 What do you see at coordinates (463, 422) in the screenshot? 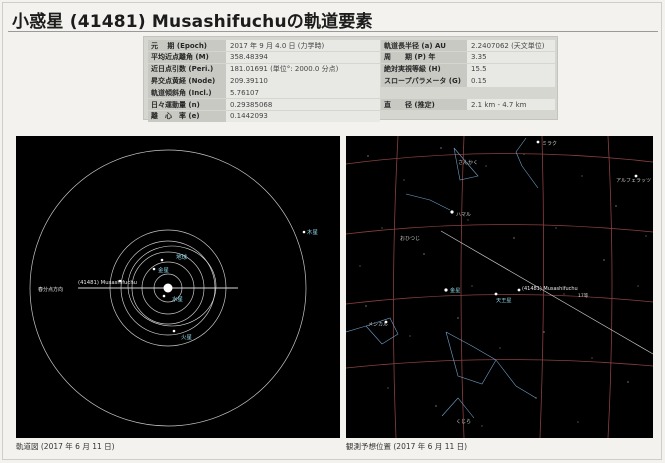
I see `cetus-label: くじら` at bounding box center [463, 422].